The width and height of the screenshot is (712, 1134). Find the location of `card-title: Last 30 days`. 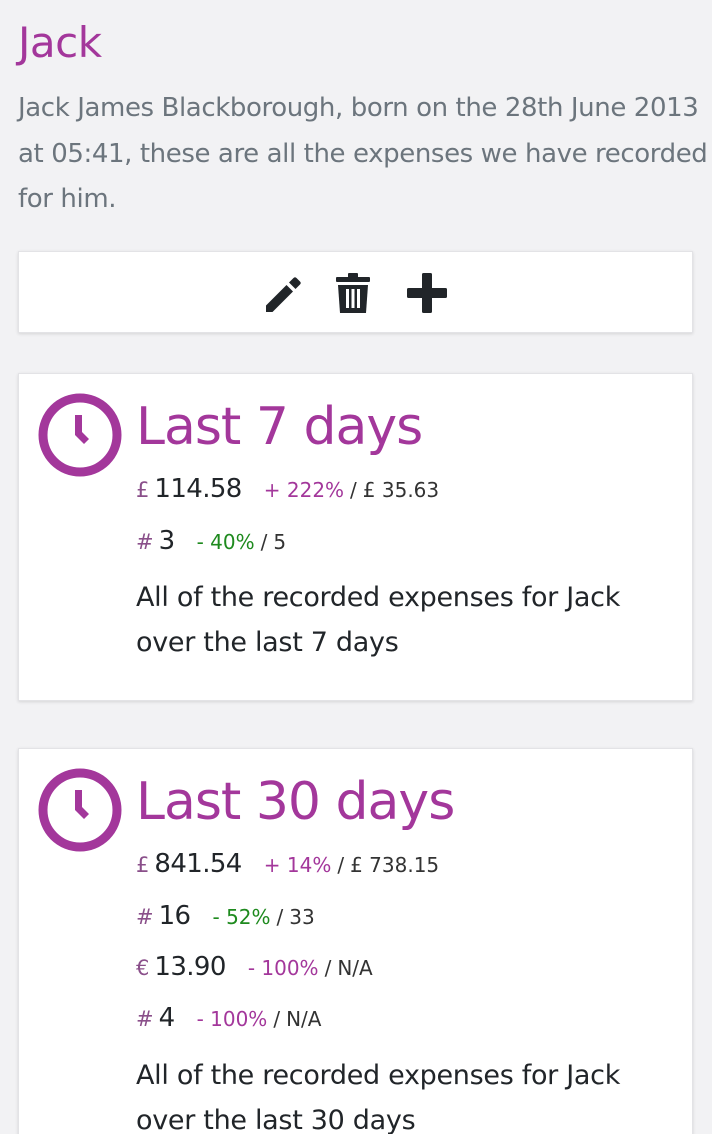

card-title: Last 30 days is located at coordinates (295, 802).